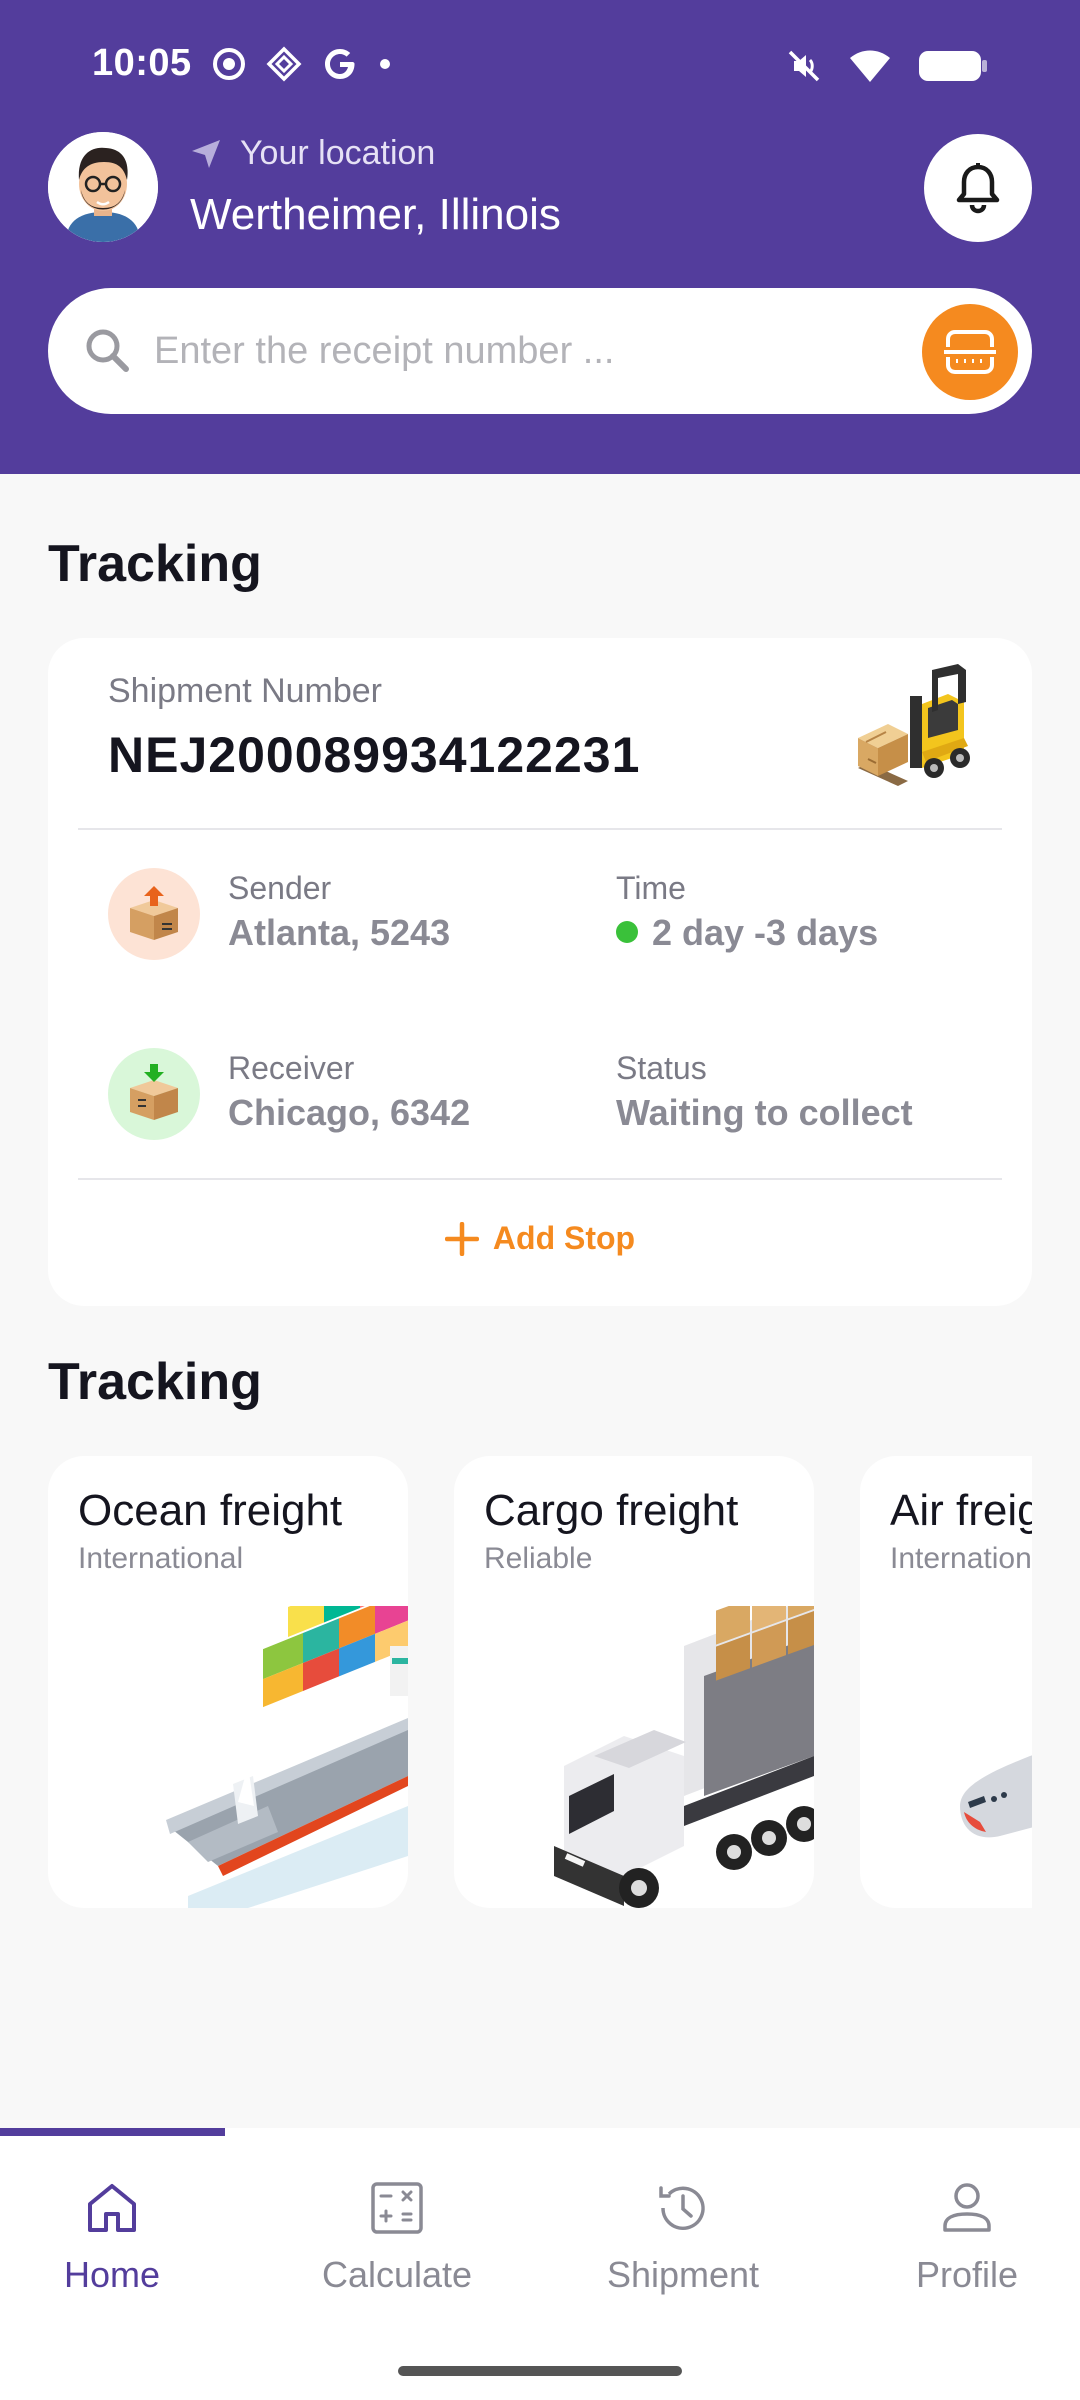 This screenshot has height=2400, width=1080. I want to click on wifi-icon, so click(870, 66).